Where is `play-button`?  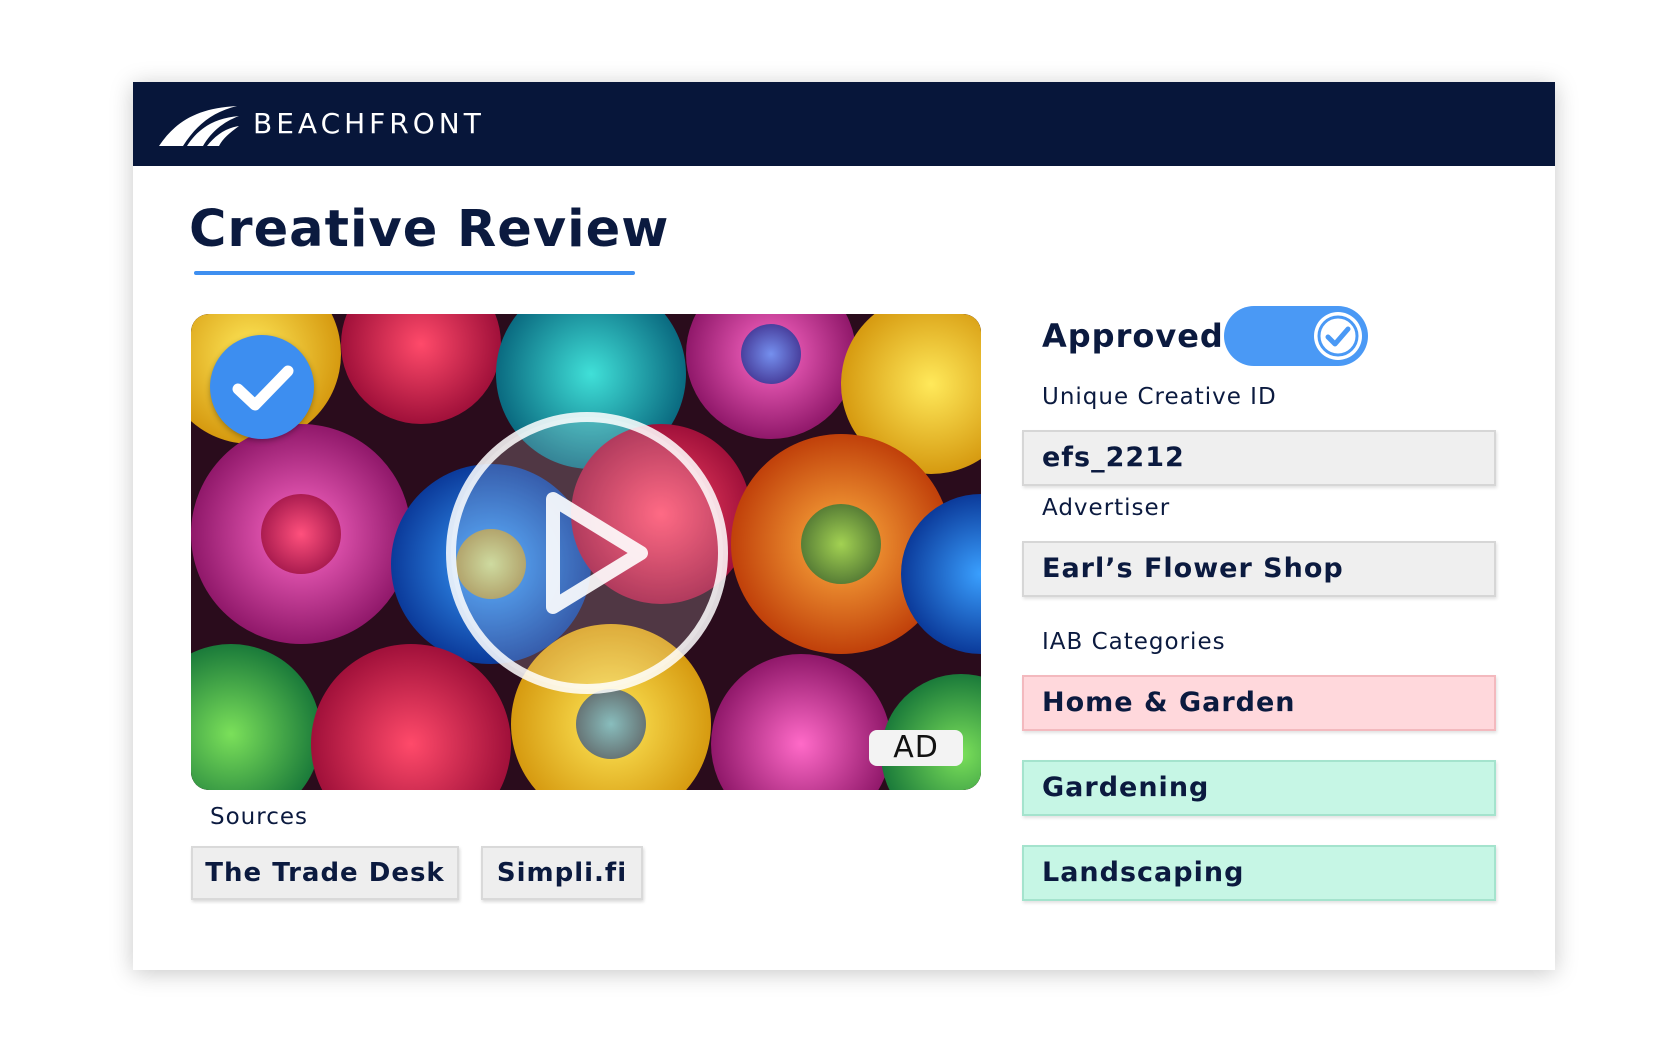 play-button is located at coordinates (587, 553).